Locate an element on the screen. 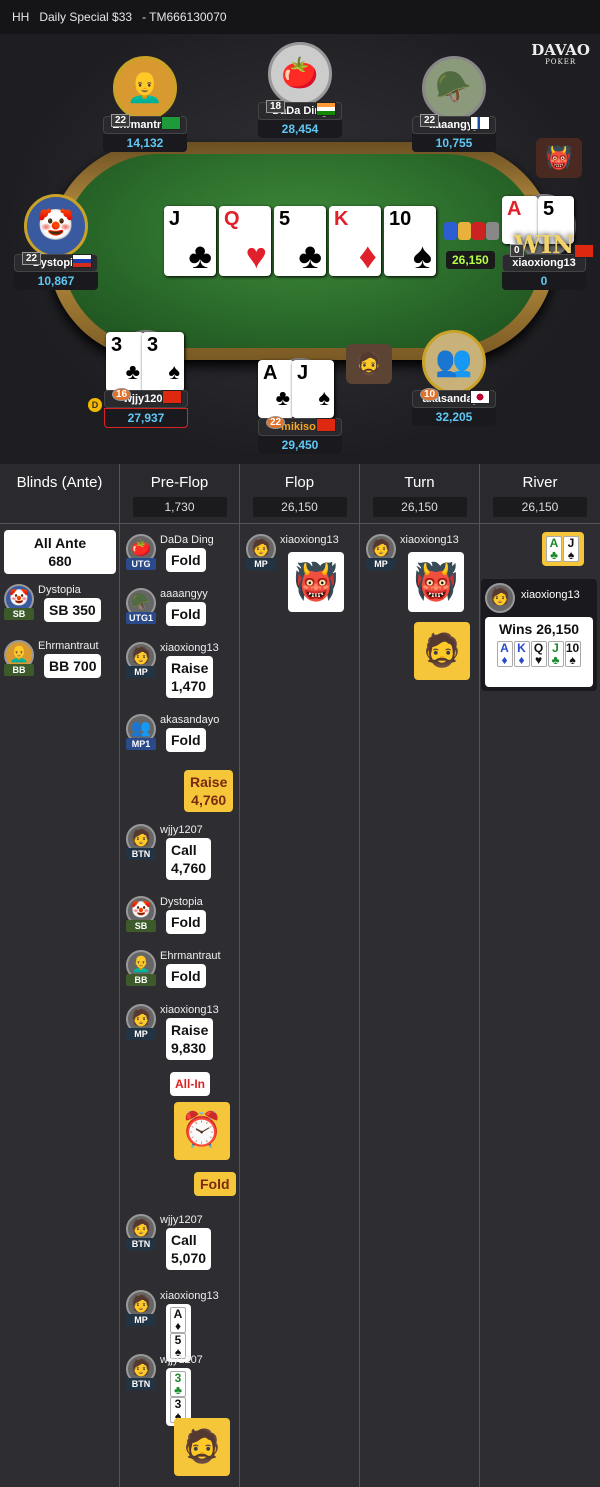  winner-name: xiaoxiong13 is located at coordinates (550, 595).